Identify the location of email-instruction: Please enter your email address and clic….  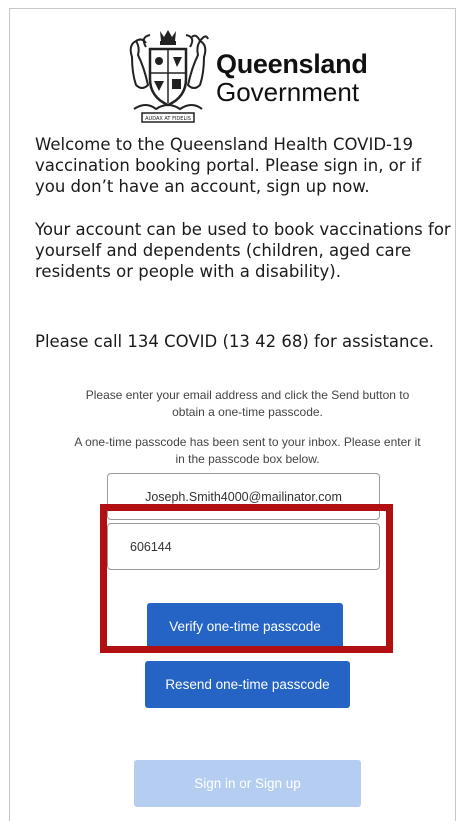
(247, 403).